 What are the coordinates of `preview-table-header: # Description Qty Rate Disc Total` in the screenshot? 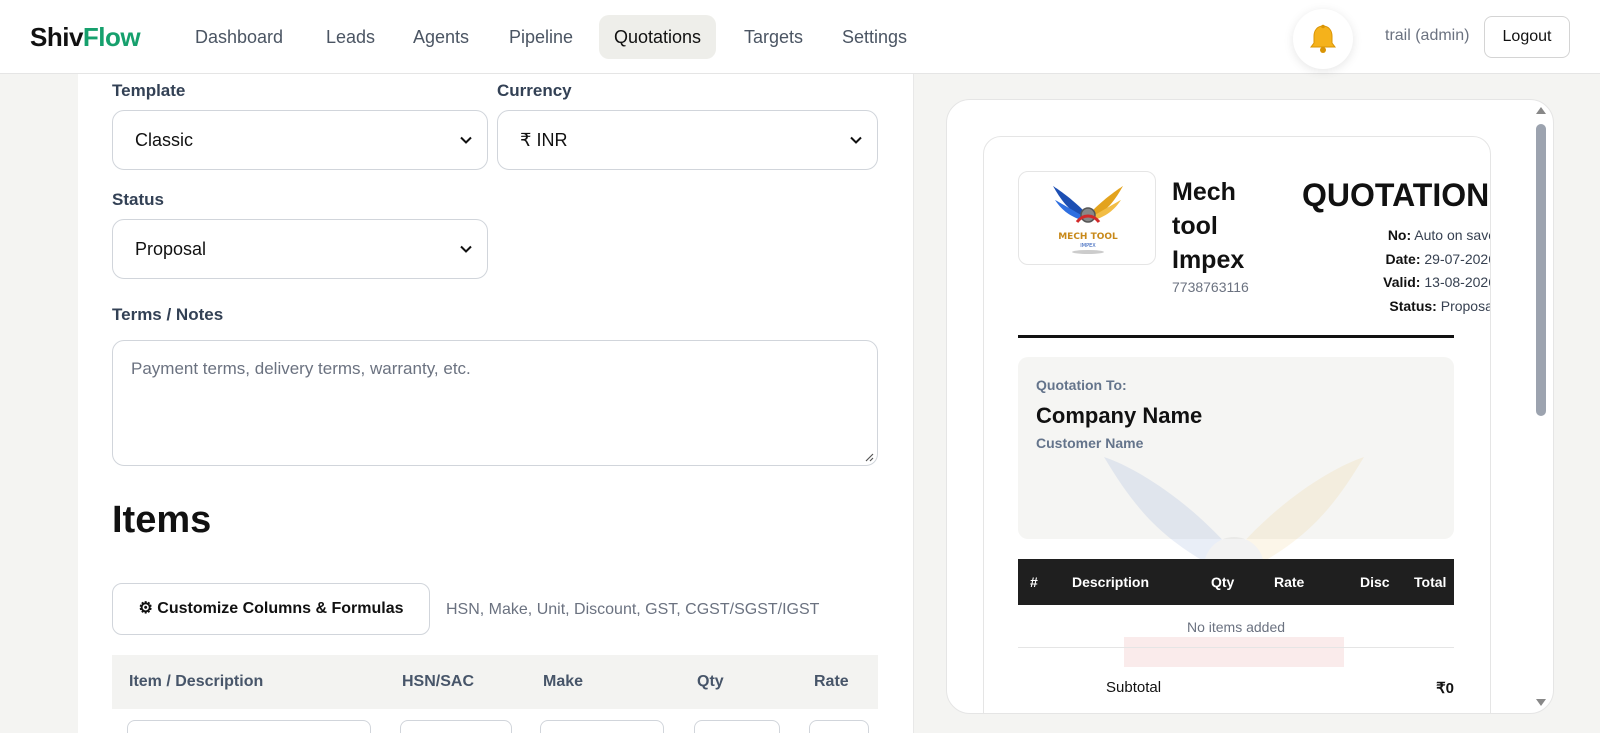 It's located at (1236, 582).